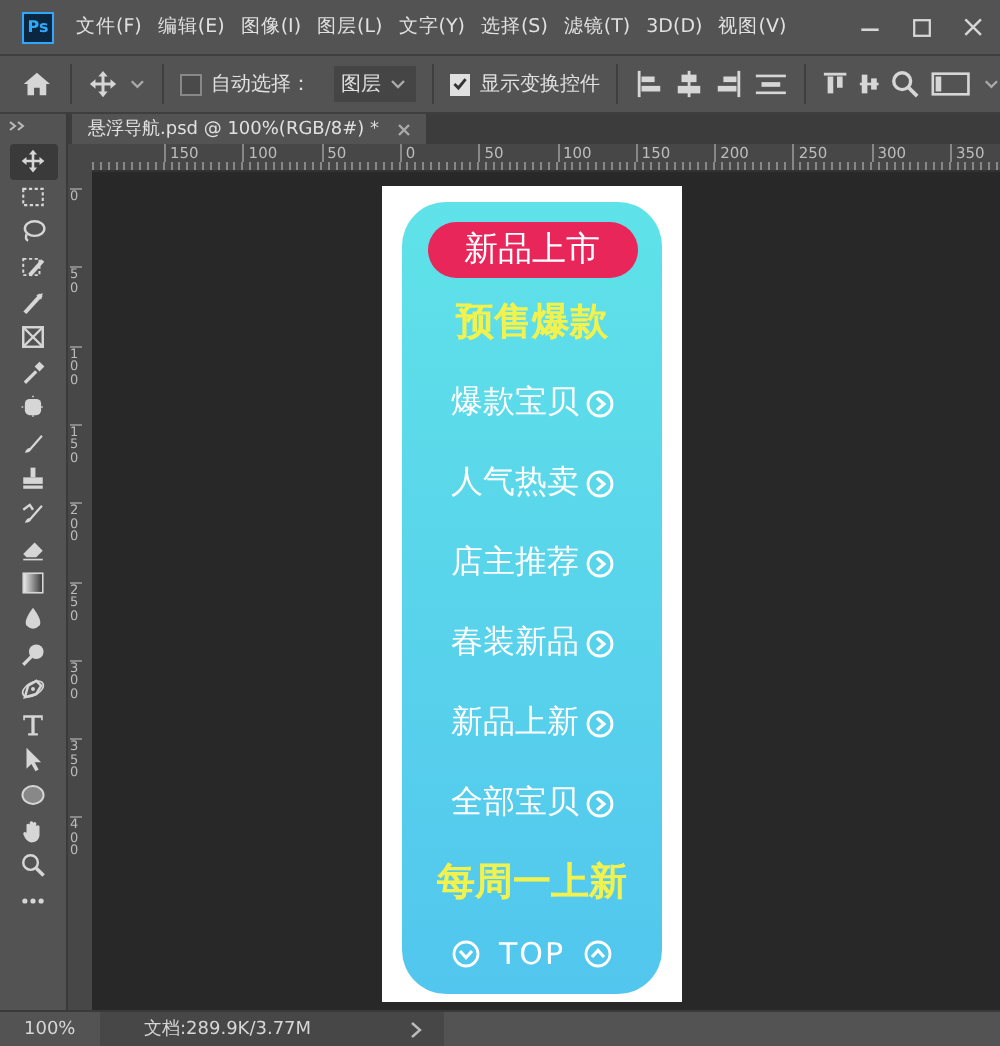 The width and height of the screenshot is (1000, 1046). I want to click on checkbox, so click(191, 84).